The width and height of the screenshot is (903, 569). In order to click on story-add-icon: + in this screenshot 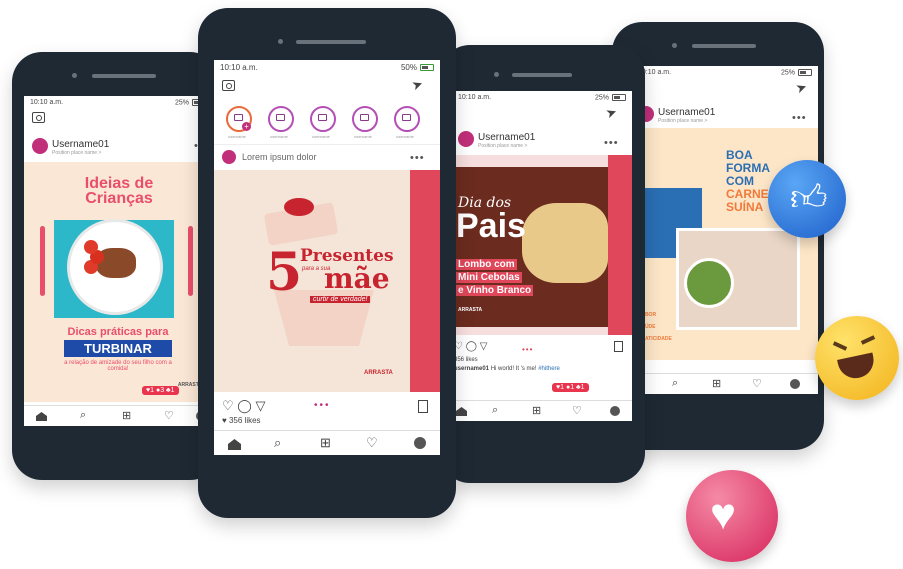, I will do `click(246, 126)`.